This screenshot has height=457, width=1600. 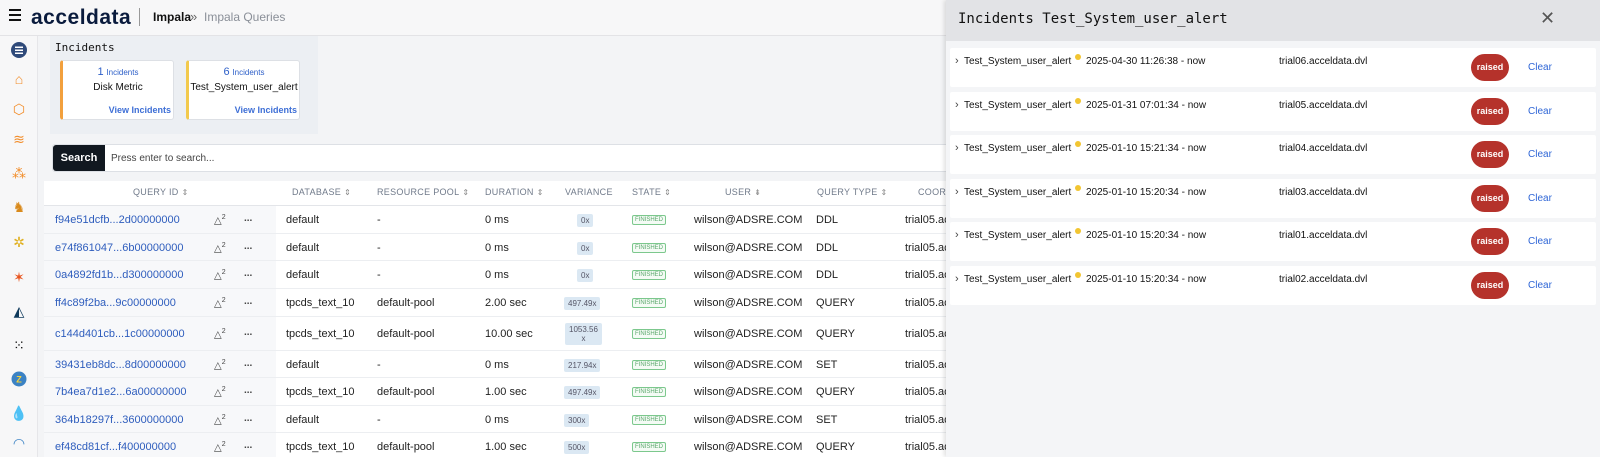 What do you see at coordinates (303, 365) in the screenshot?
I see `database-cell: default` at bounding box center [303, 365].